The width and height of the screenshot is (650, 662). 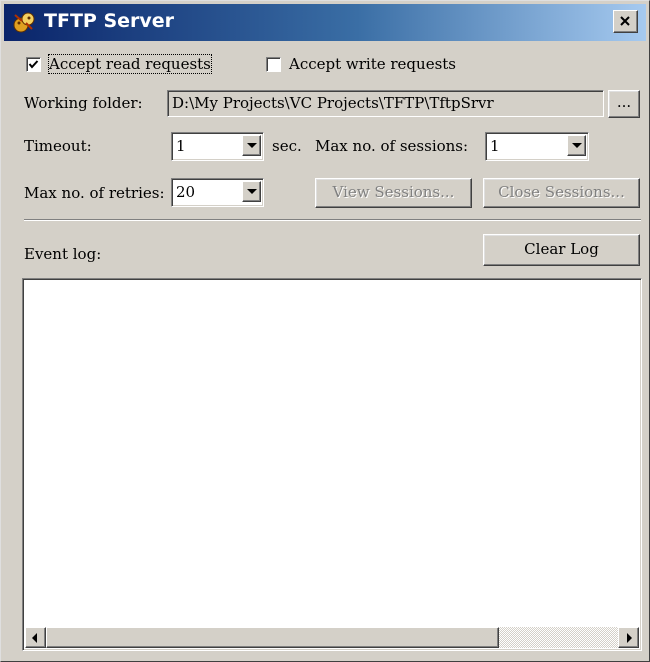 What do you see at coordinates (109, 21) in the screenshot?
I see `window-title: TFTP Server` at bounding box center [109, 21].